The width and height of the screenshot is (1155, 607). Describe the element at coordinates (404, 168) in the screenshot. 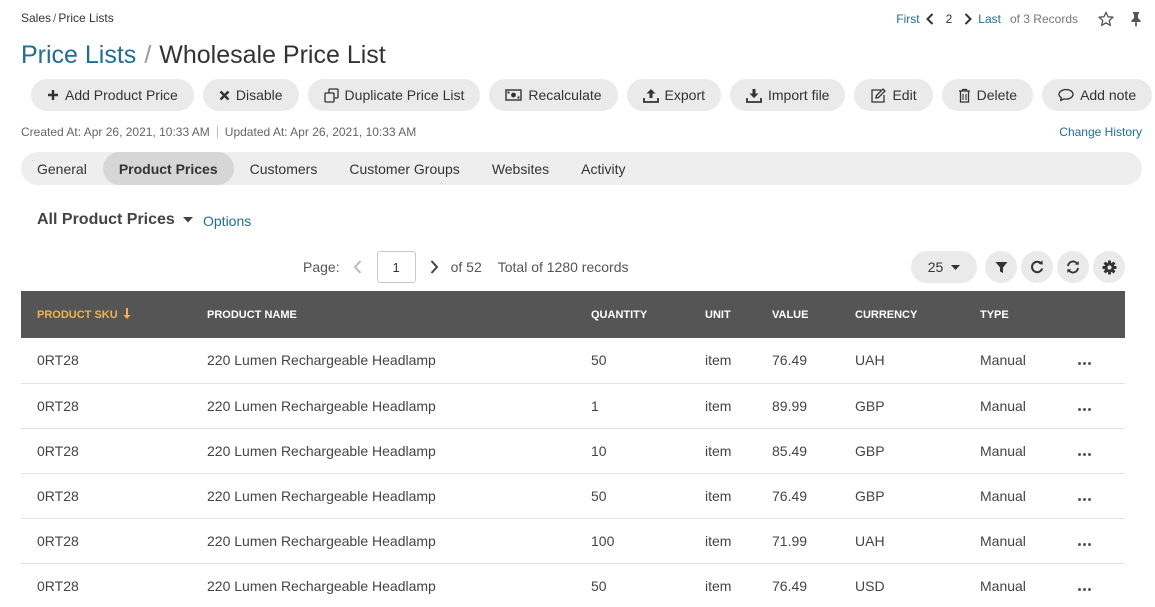

I see `tab-customer-groups: Customer Groups` at that location.